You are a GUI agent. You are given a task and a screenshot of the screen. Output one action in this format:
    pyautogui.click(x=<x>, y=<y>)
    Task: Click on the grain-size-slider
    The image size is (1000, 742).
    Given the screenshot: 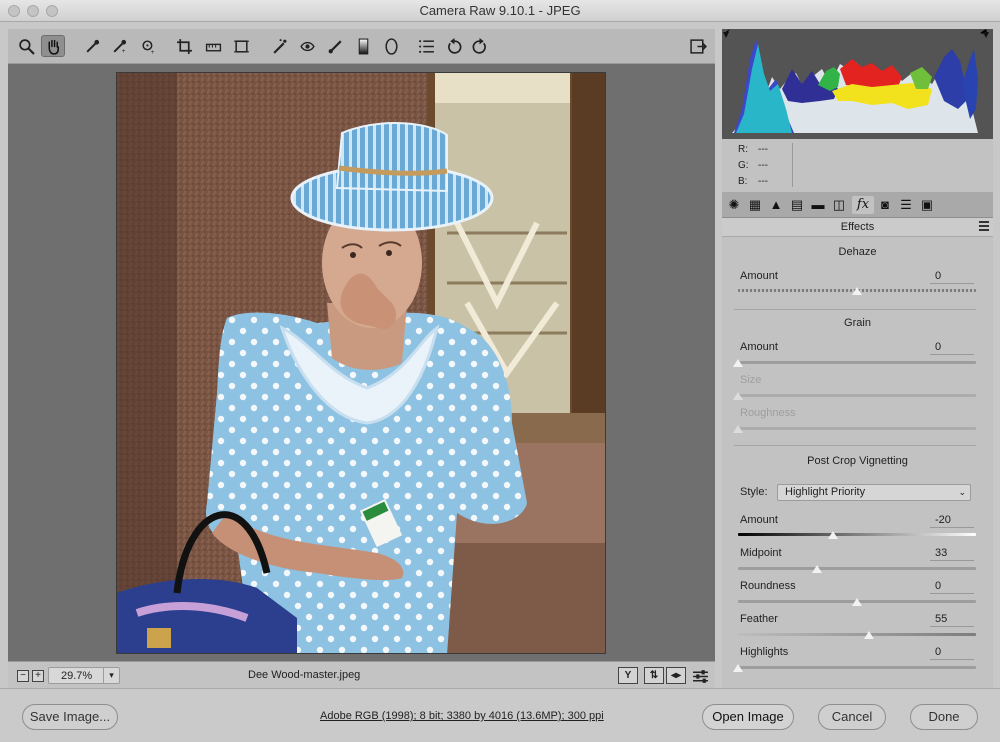 What is the action you would take?
    pyautogui.click(x=857, y=395)
    